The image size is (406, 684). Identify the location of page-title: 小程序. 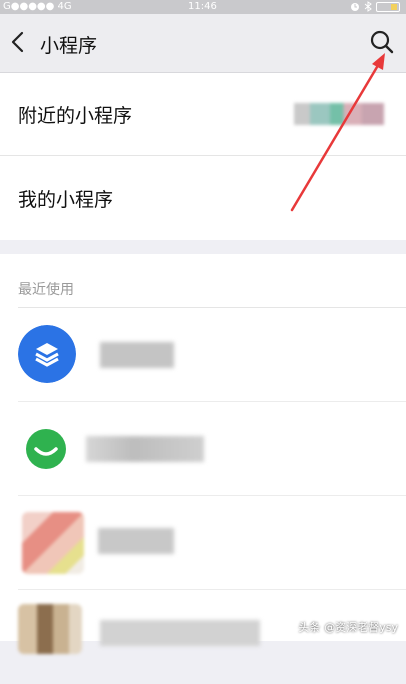
(69, 46).